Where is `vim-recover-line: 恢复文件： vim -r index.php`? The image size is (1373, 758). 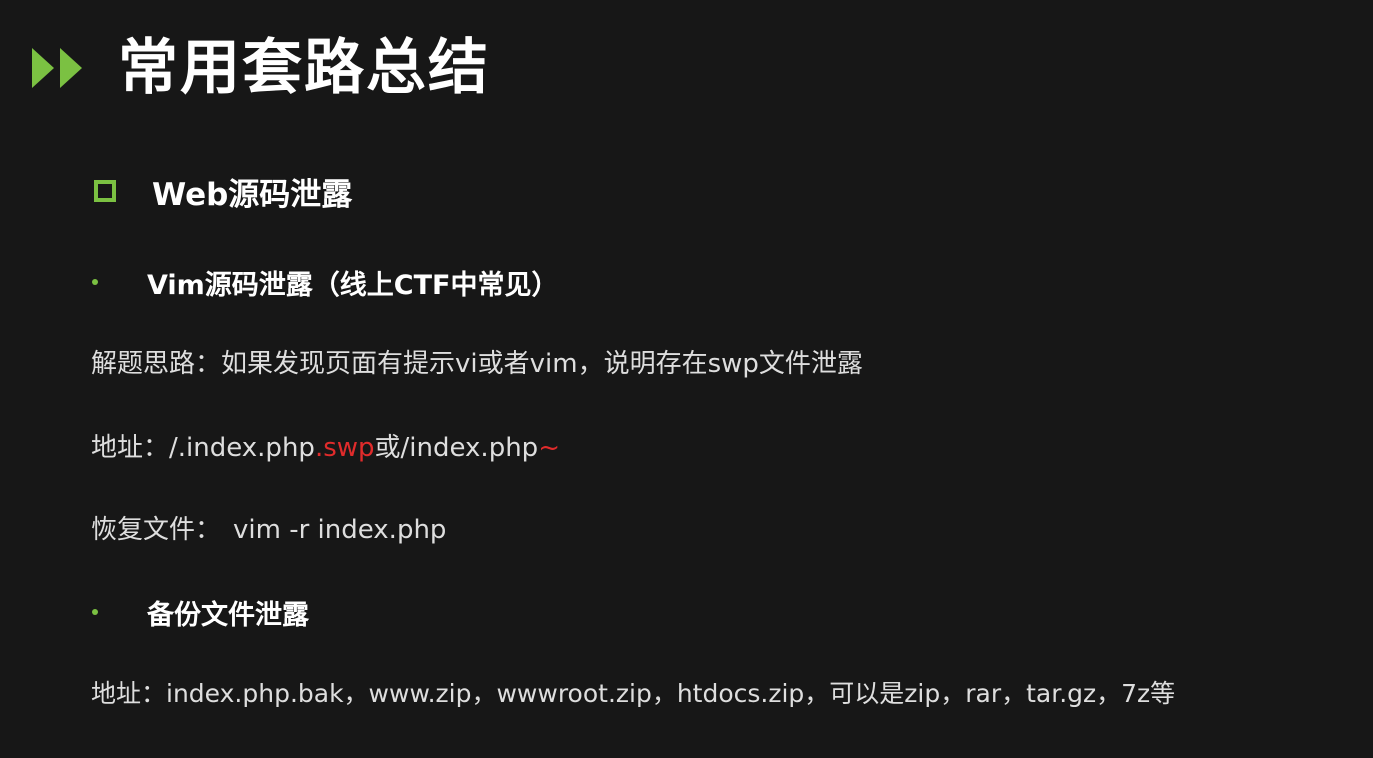
vim-recover-line: 恢复文件： vim -r index.php is located at coordinates (268, 530).